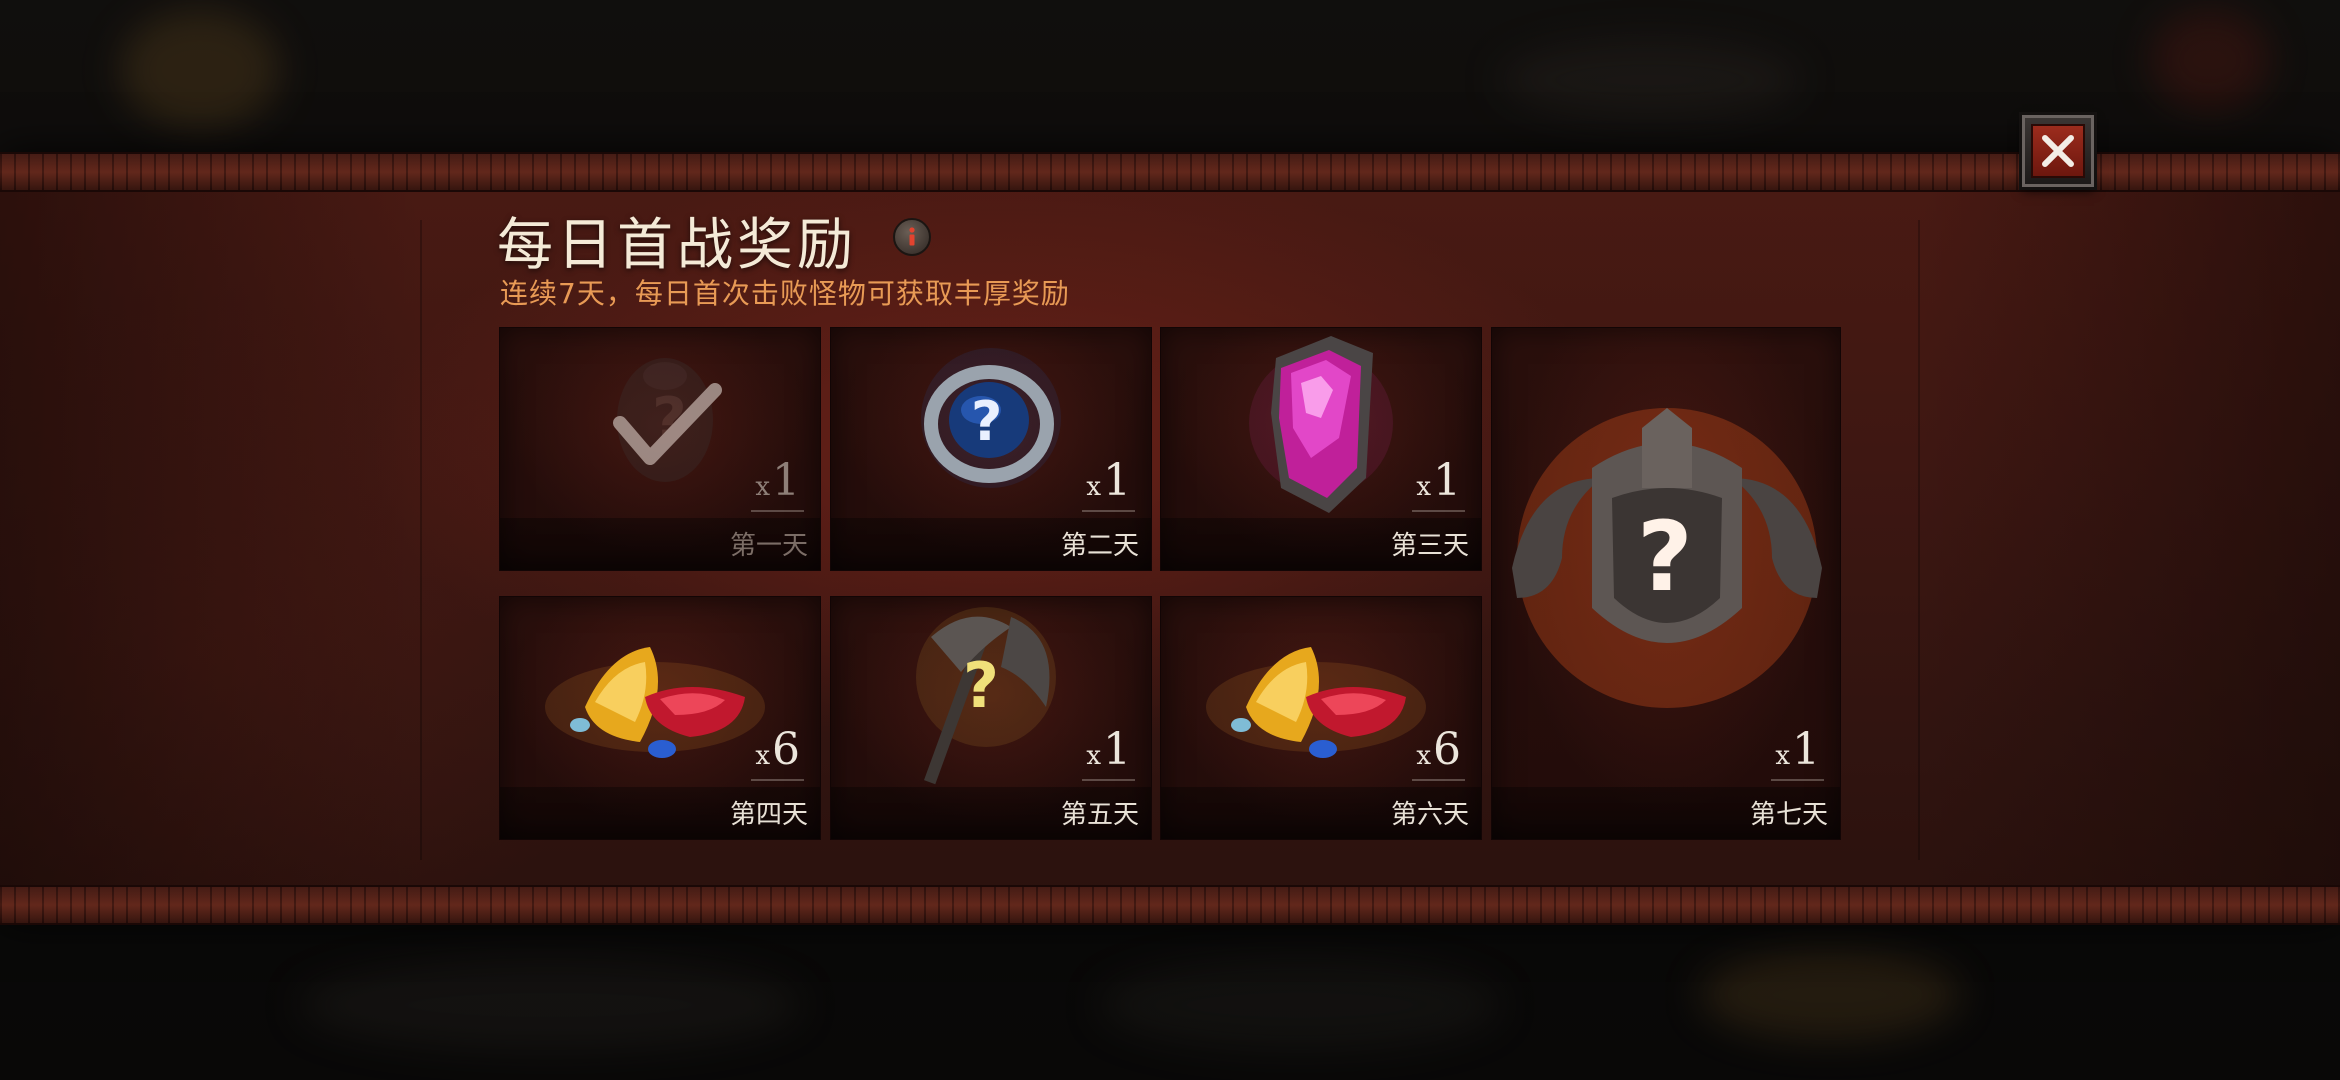 The image size is (2340, 1080). Describe the element at coordinates (1429, 546) in the screenshot. I see `day-label: 第三天` at that location.